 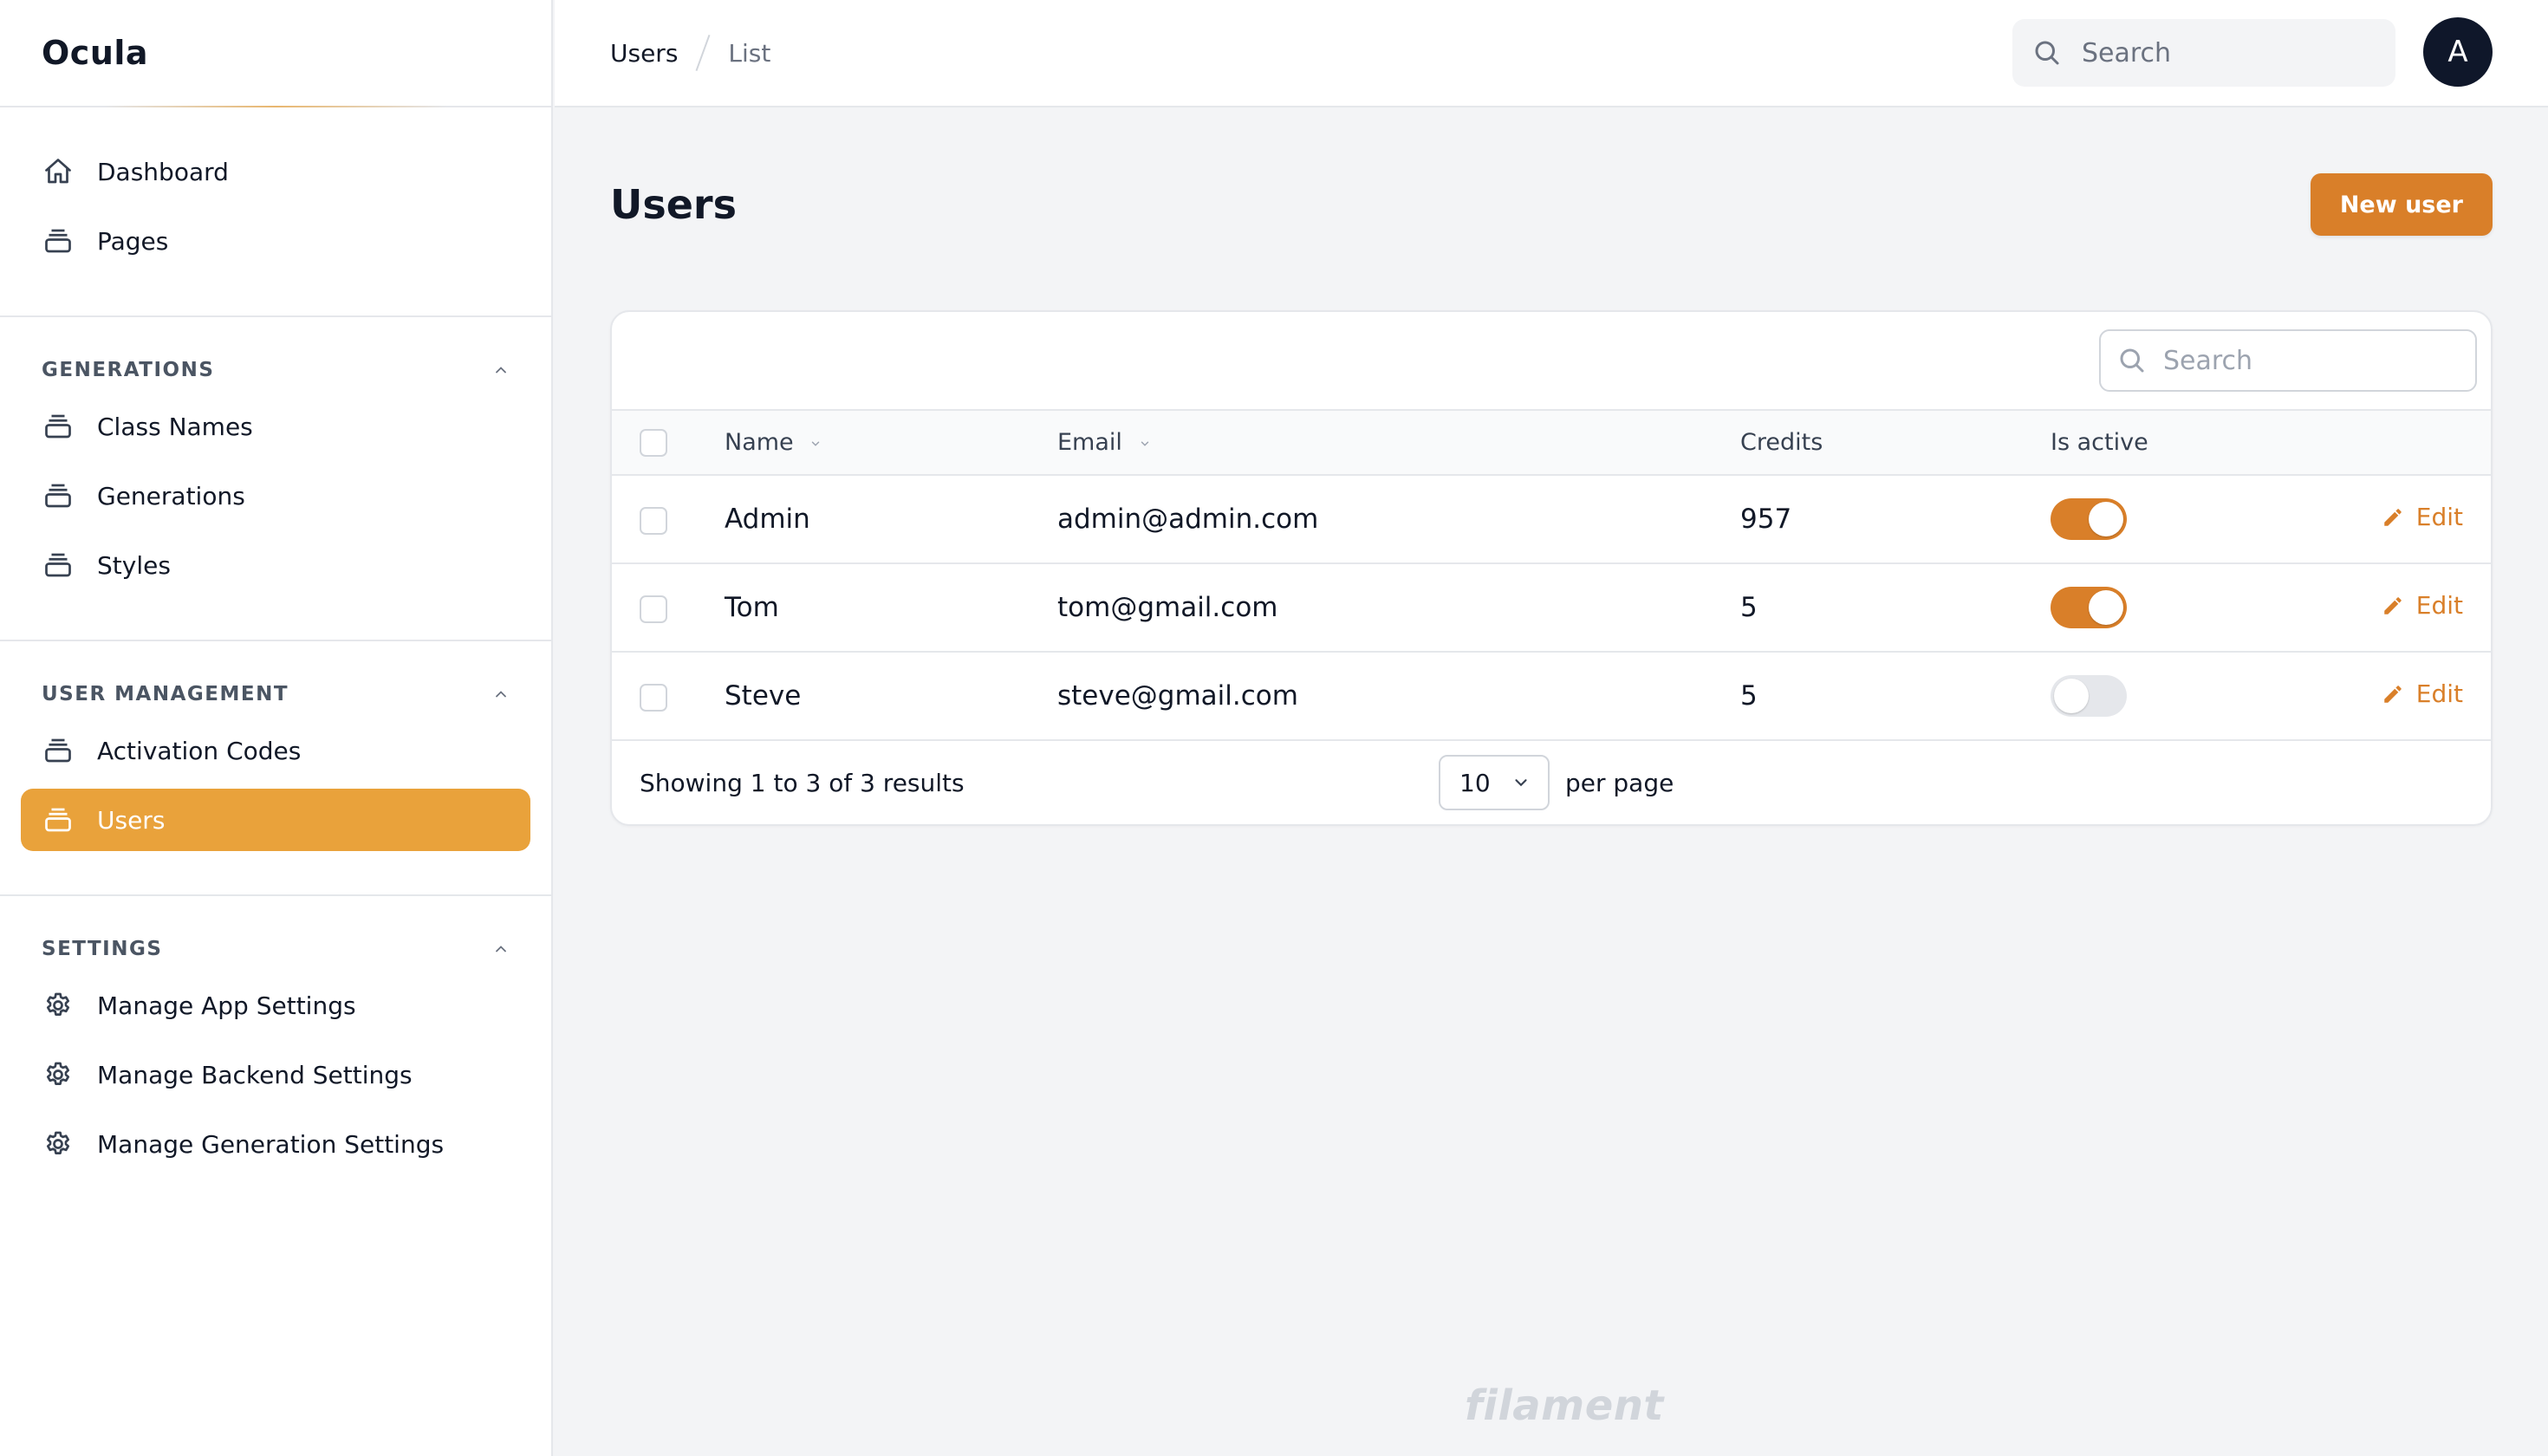 What do you see at coordinates (1564, 1405) in the screenshot?
I see `footer-brand-logo: filament` at bounding box center [1564, 1405].